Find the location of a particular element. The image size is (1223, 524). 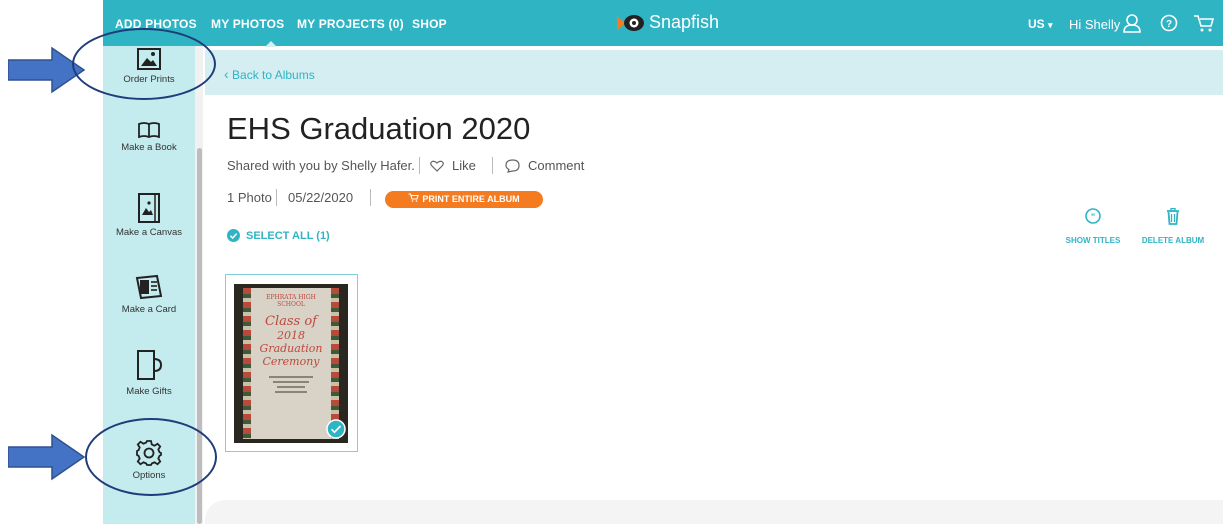

select-all-toggle: SELECT ALL (1) is located at coordinates (278, 235).